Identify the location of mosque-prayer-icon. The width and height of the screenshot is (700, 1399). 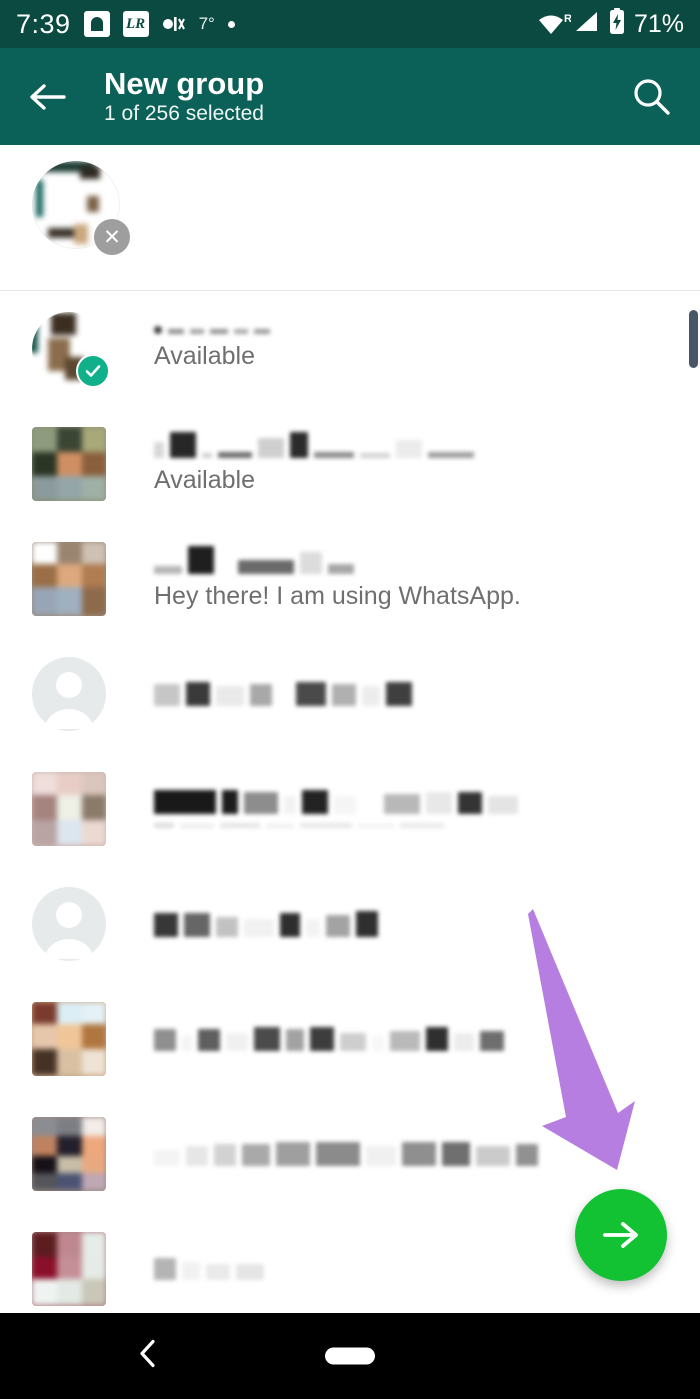
(96, 24).